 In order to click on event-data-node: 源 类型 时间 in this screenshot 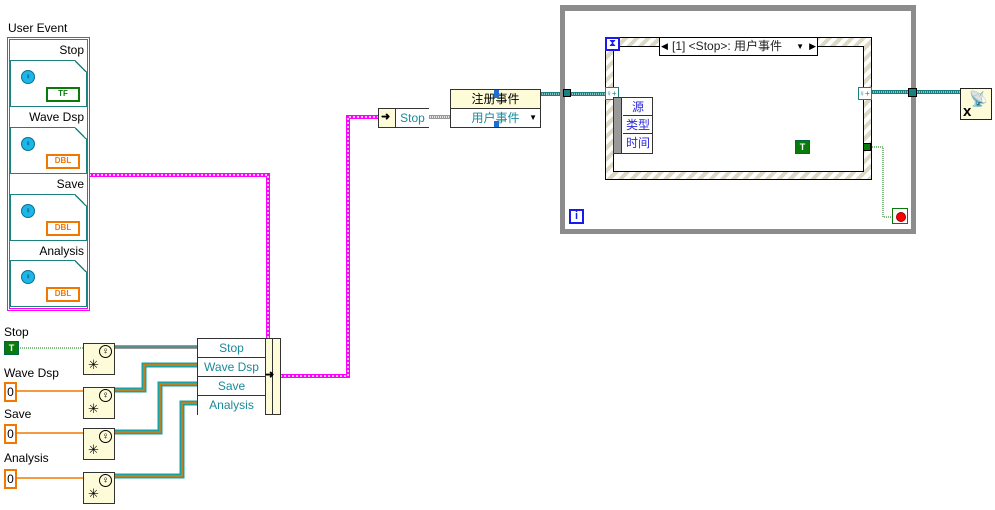, I will do `click(633, 125)`.